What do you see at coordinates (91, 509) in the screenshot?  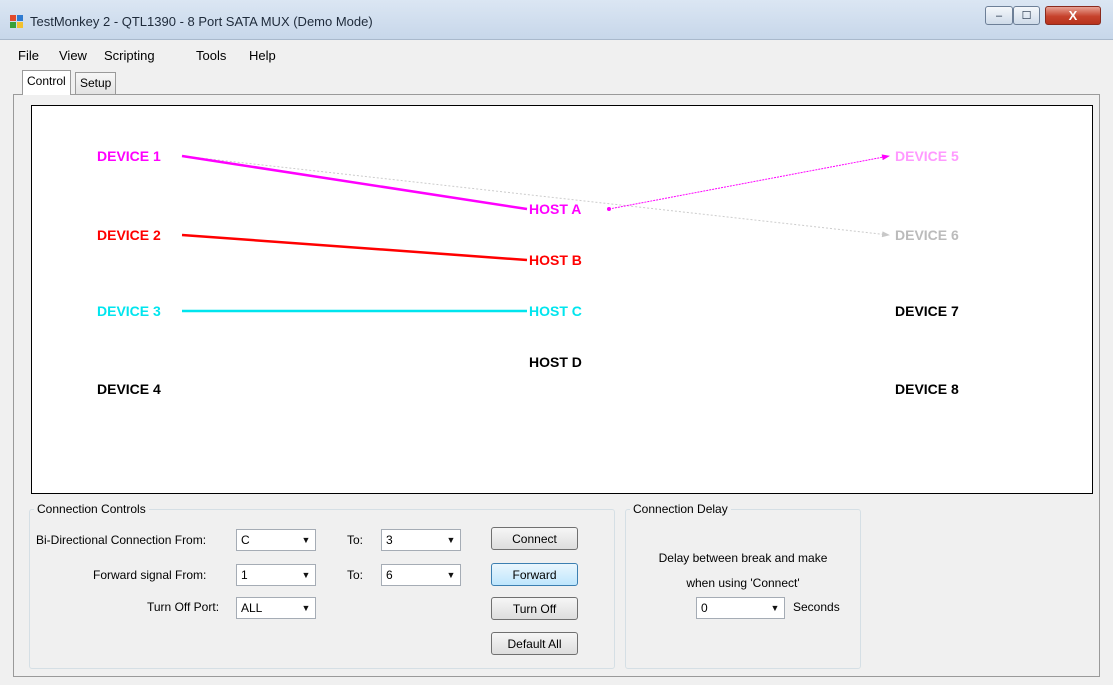 I see `connection-controls-title: Connection Controls` at bounding box center [91, 509].